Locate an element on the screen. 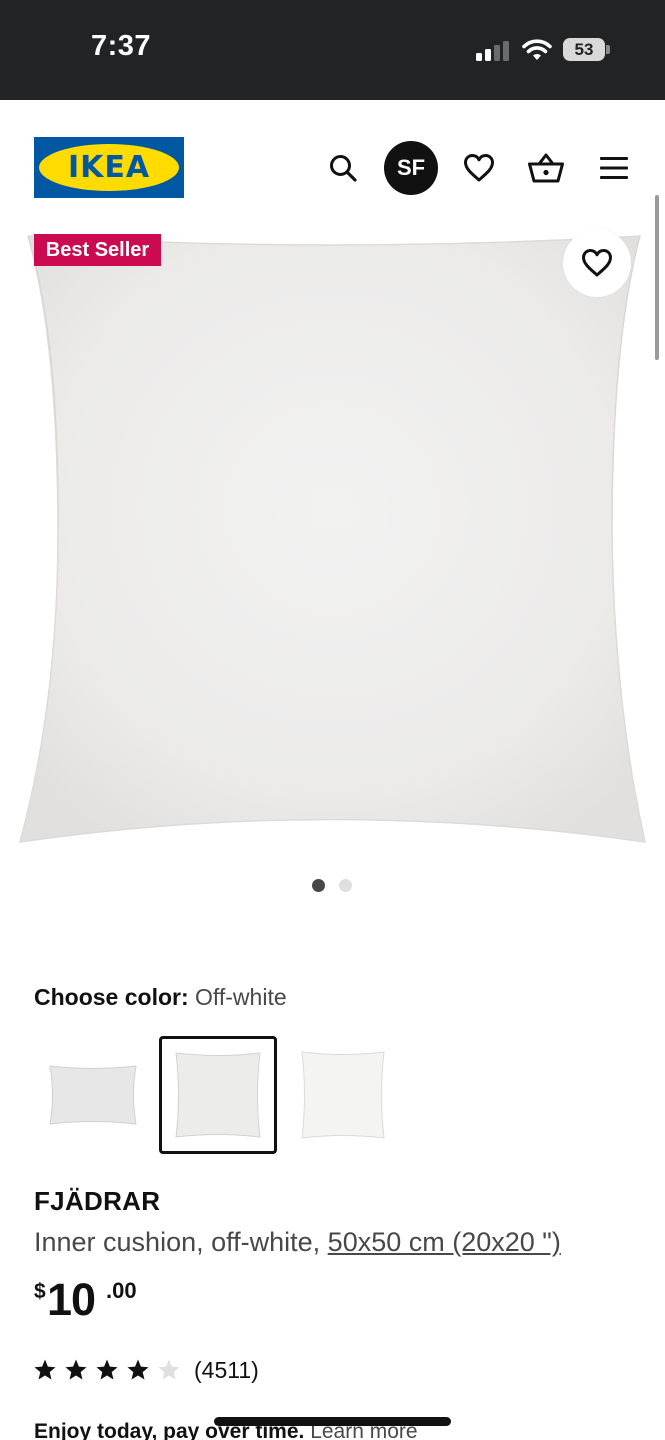  registered-mark is located at coordinates (174, 152).